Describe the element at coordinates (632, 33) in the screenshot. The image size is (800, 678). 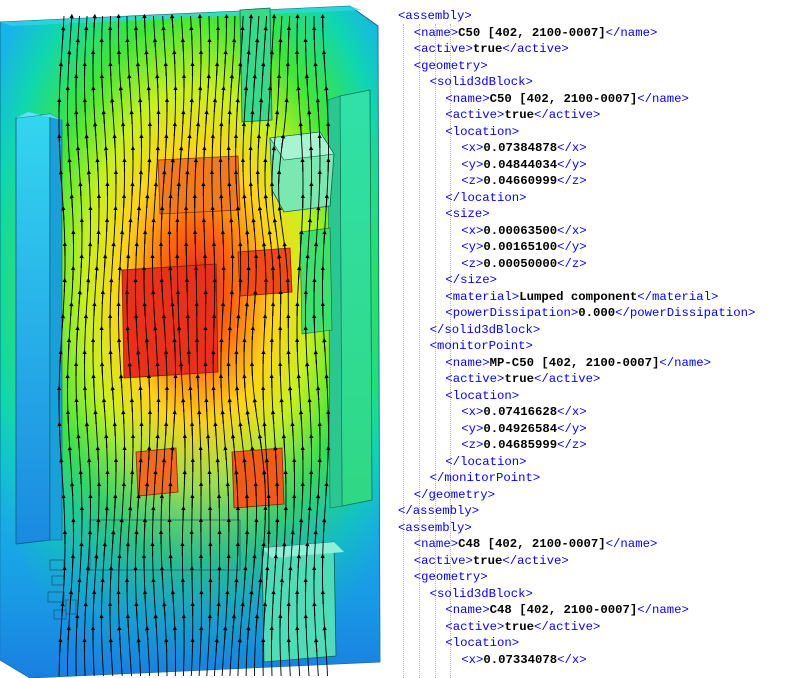
I see `xml-close-tag: </name>` at that location.